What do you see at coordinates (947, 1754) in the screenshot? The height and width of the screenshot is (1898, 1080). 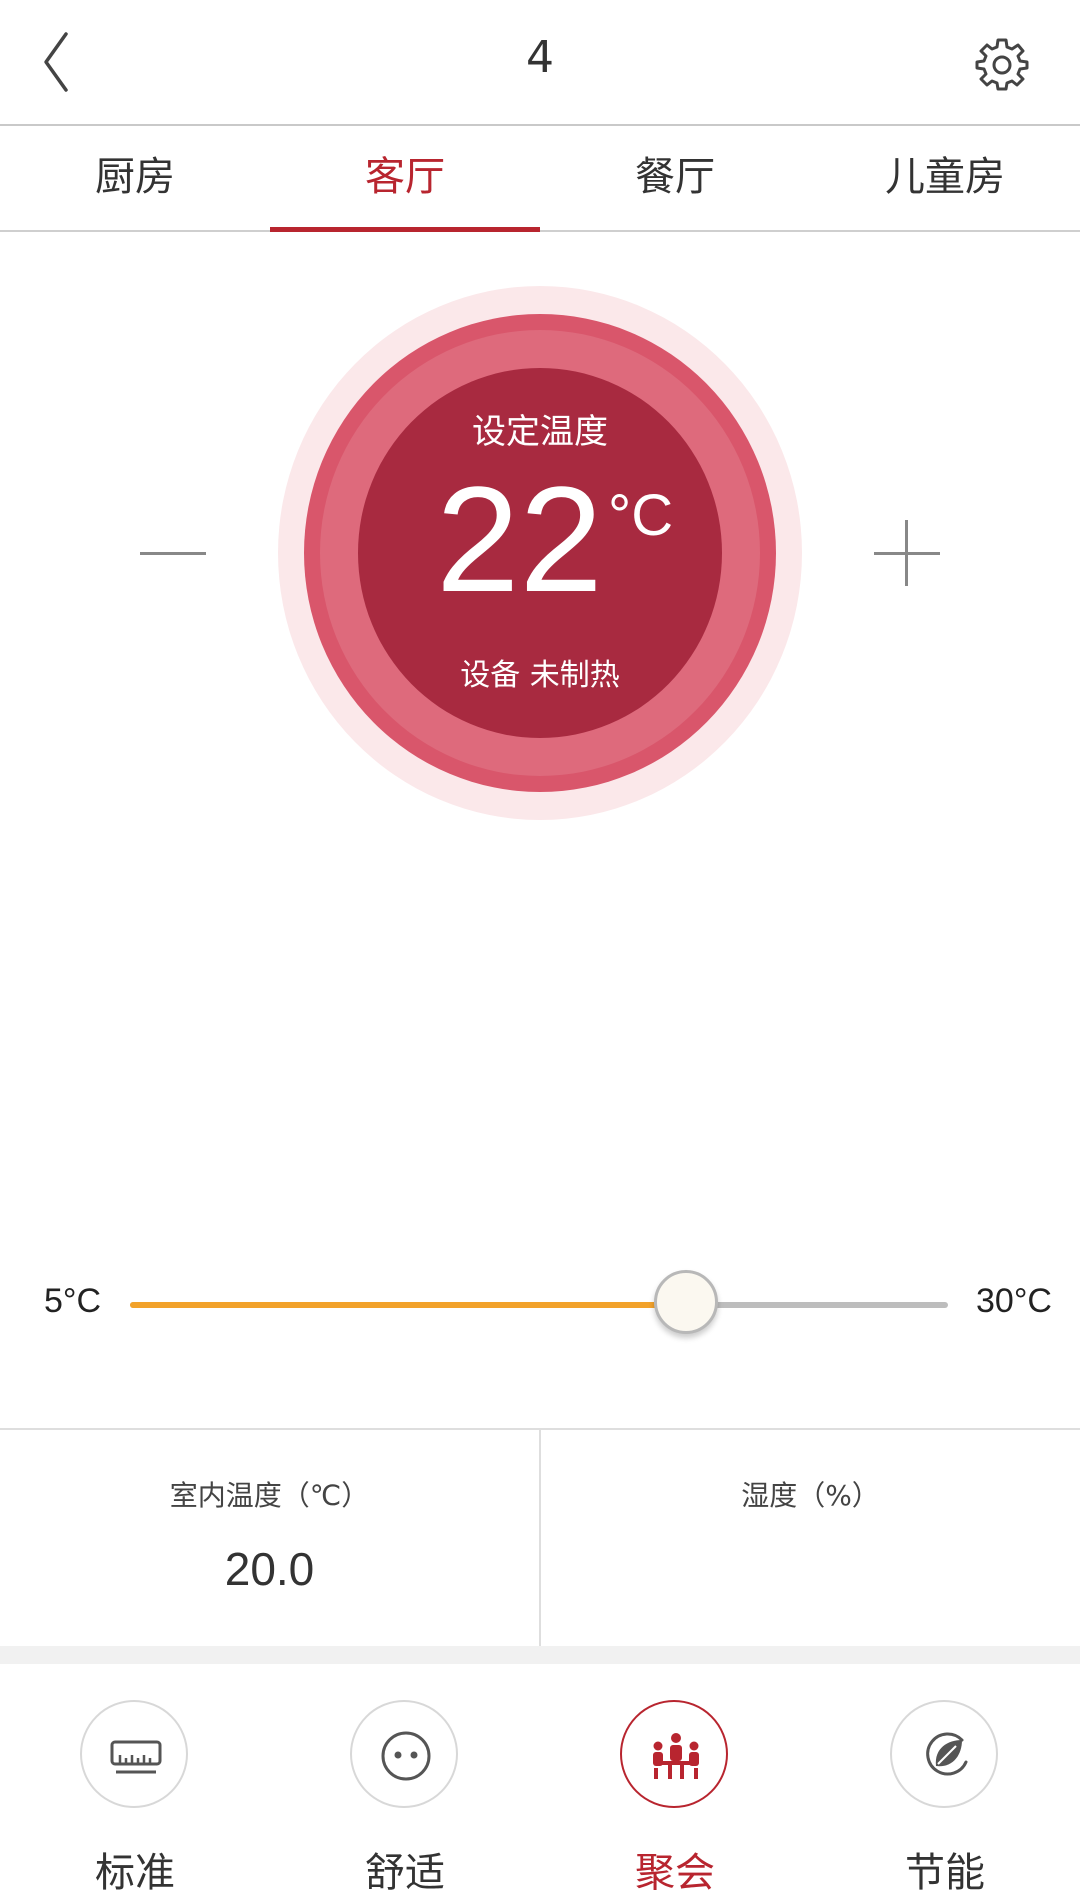 I see `leaf-icon` at bounding box center [947, 1754].